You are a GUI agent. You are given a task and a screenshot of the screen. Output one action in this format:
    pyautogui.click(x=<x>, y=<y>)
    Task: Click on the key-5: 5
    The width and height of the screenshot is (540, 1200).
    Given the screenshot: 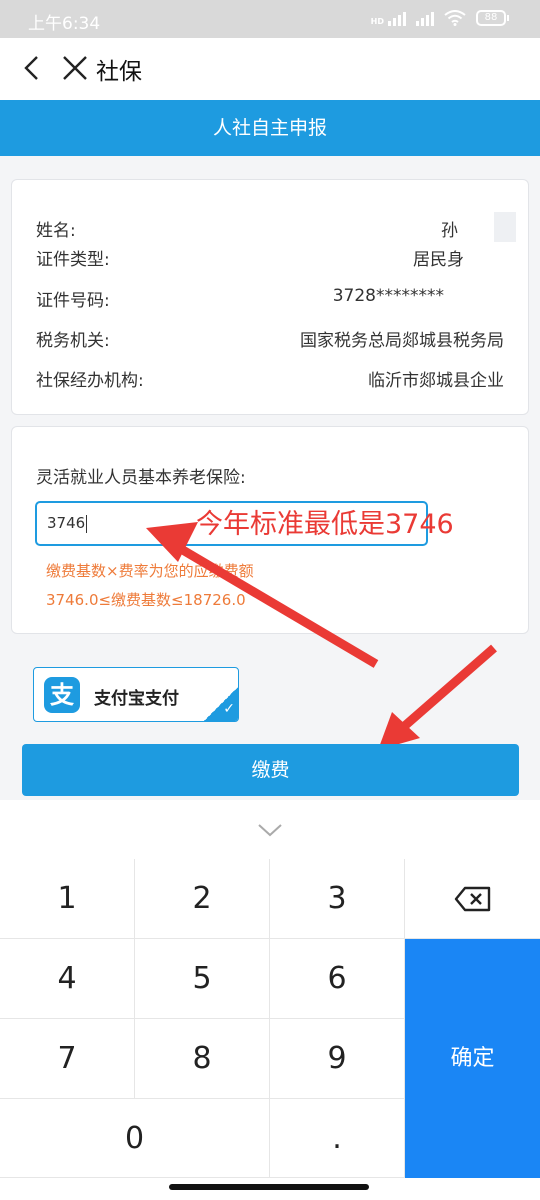 What is the action you would take?
    pyautogui.click(x=202, y=979)
    